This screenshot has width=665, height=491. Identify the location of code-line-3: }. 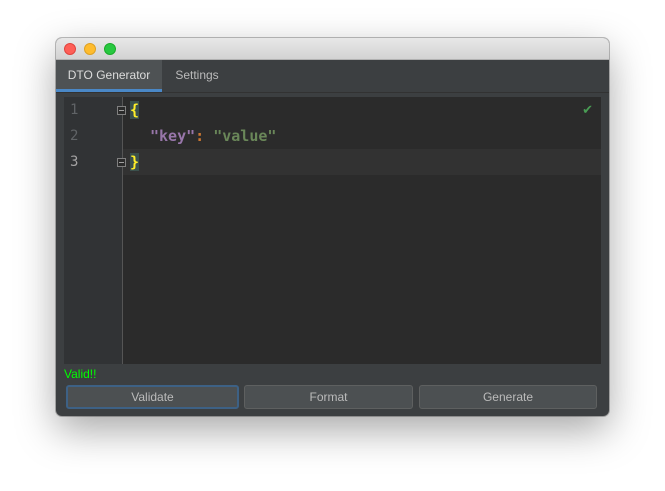
(135, 162).